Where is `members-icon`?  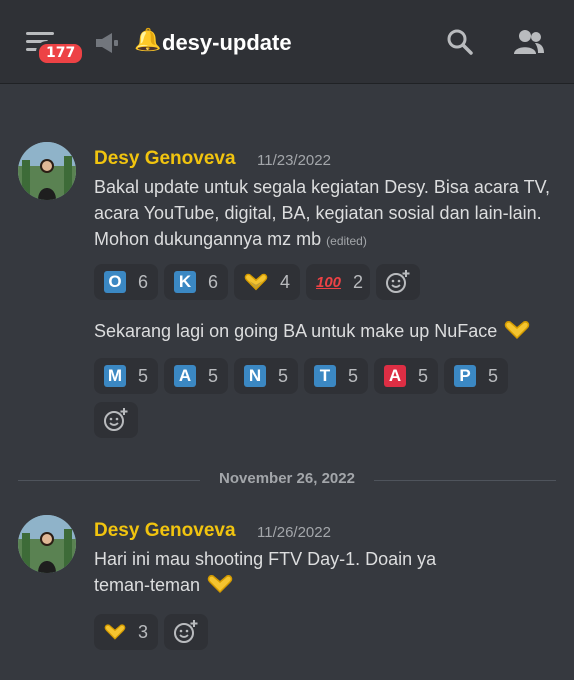
members-icon is located at coordinates (529, 42).